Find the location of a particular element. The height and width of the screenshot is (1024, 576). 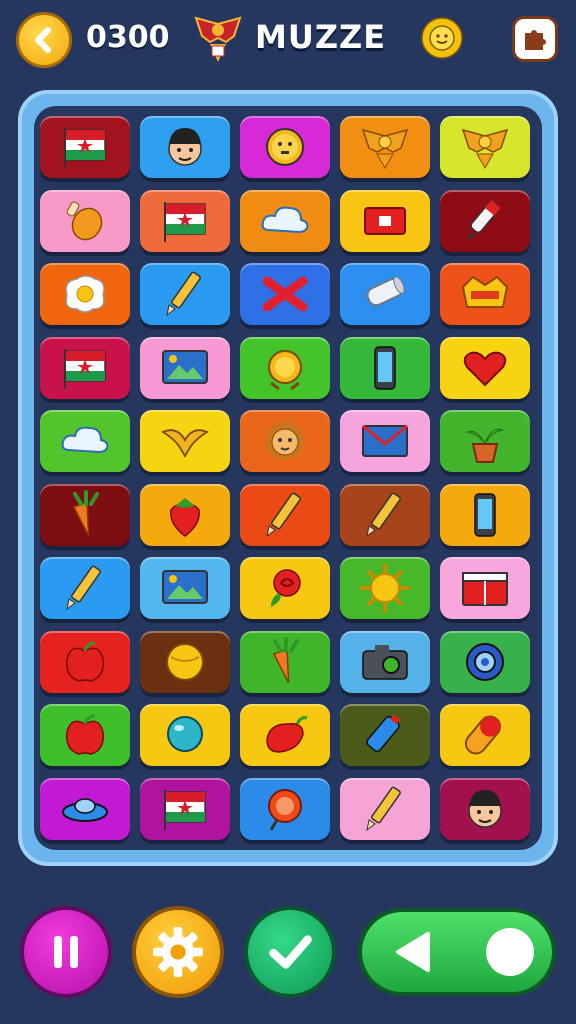

tile-r9-c3 is located at coordinates (285, 735).